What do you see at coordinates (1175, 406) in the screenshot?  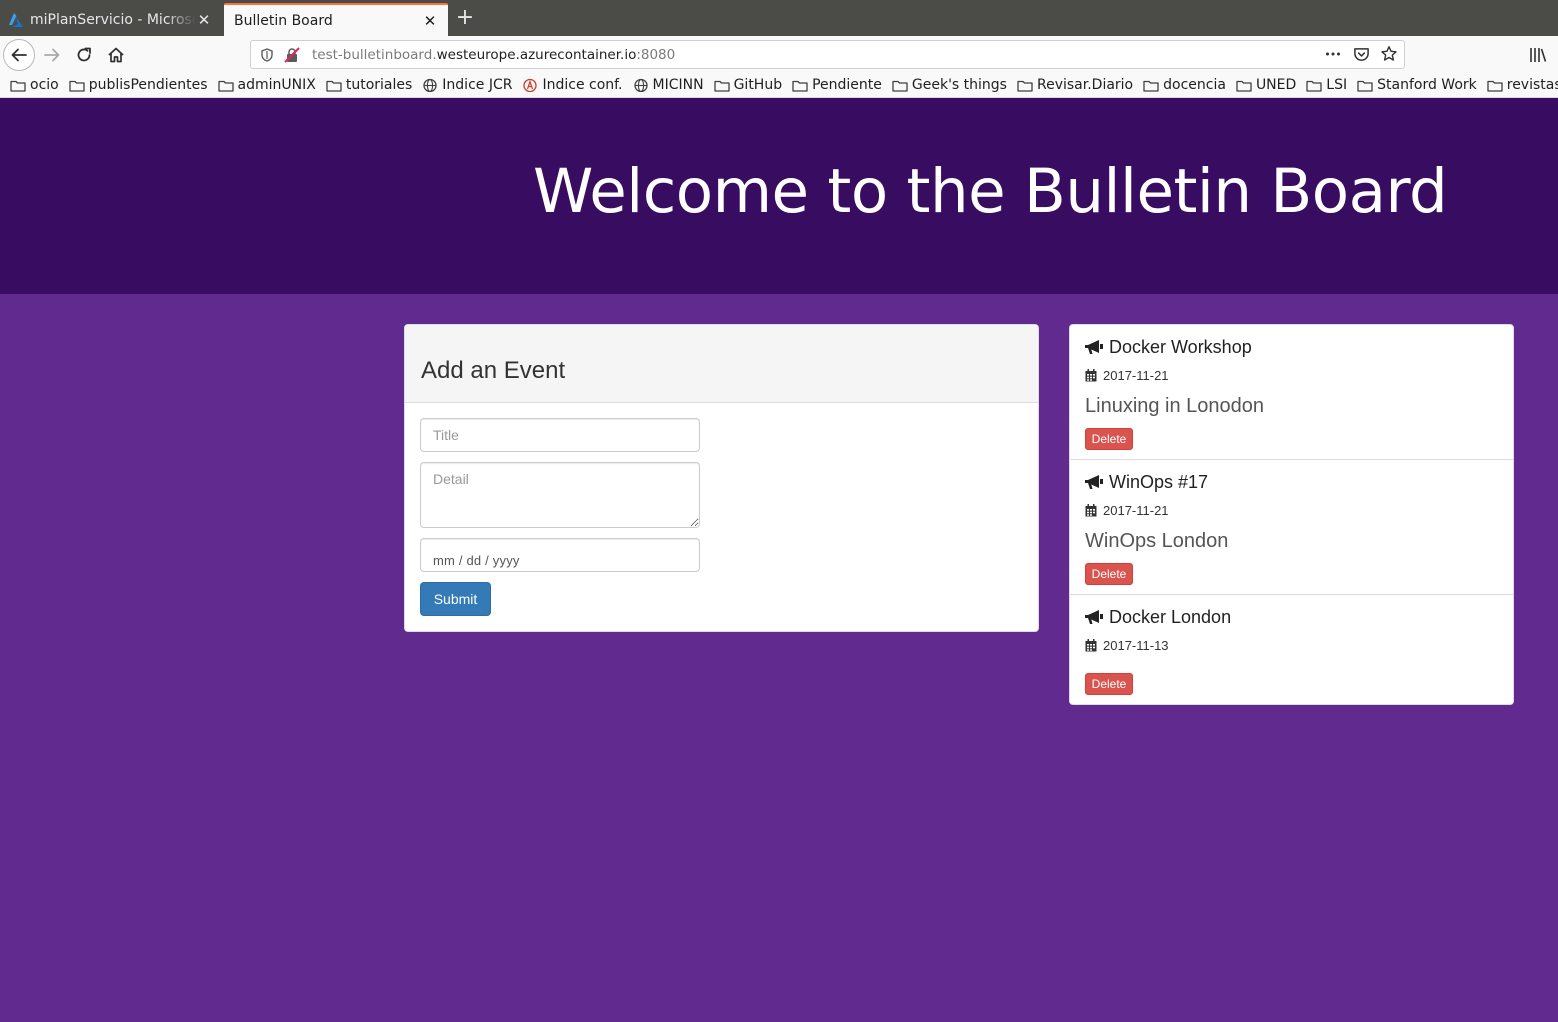 I see `event-detail: Linuxing in Lonodon` at bounding box center [1175, 406].